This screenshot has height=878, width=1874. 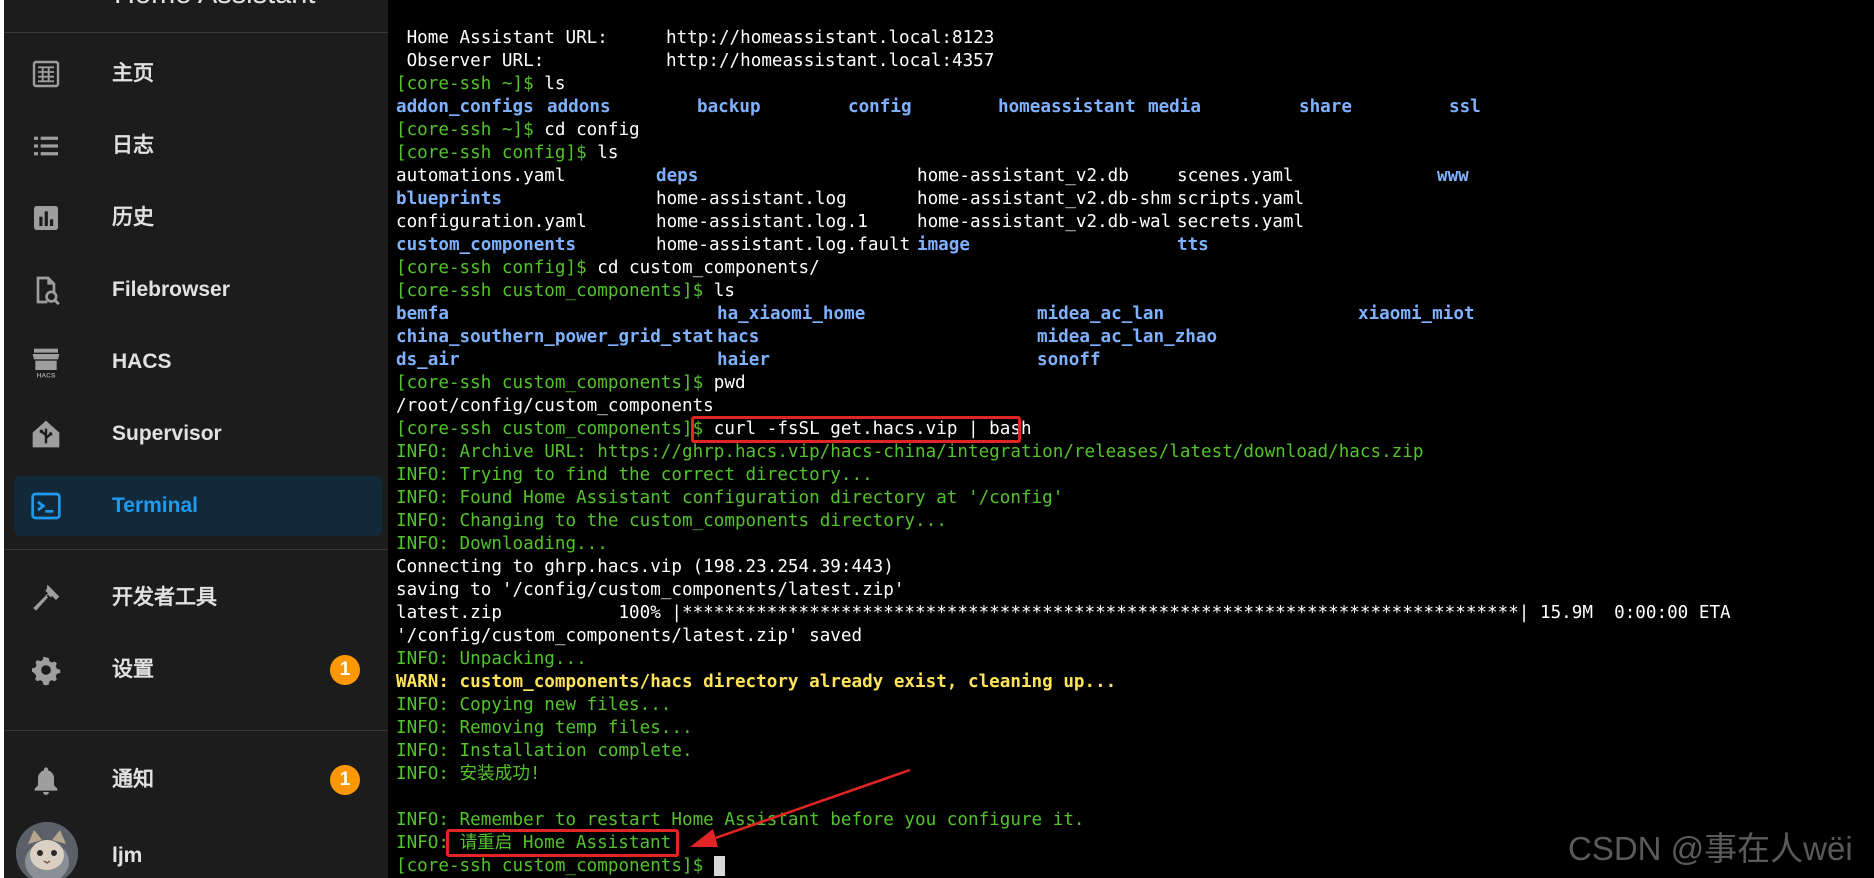 What do you see at coordinates (133, 779) in the screenshot?
I see `notifications-label: 通知` at bounding box center [133, 779].